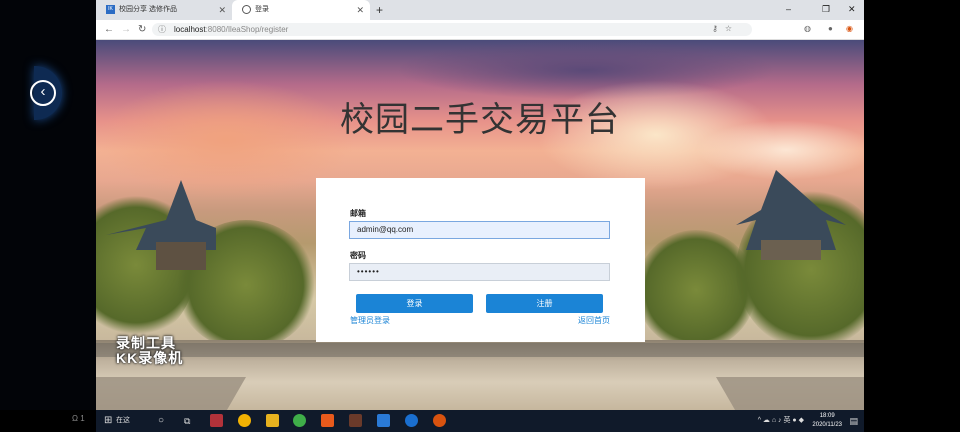 The height and width of the screenshot is (432, 960). What do you see at coordinates (827, 425) in the screenshot?
I see `clock-date: 2020/11/23` at bounding box center [827, 425].